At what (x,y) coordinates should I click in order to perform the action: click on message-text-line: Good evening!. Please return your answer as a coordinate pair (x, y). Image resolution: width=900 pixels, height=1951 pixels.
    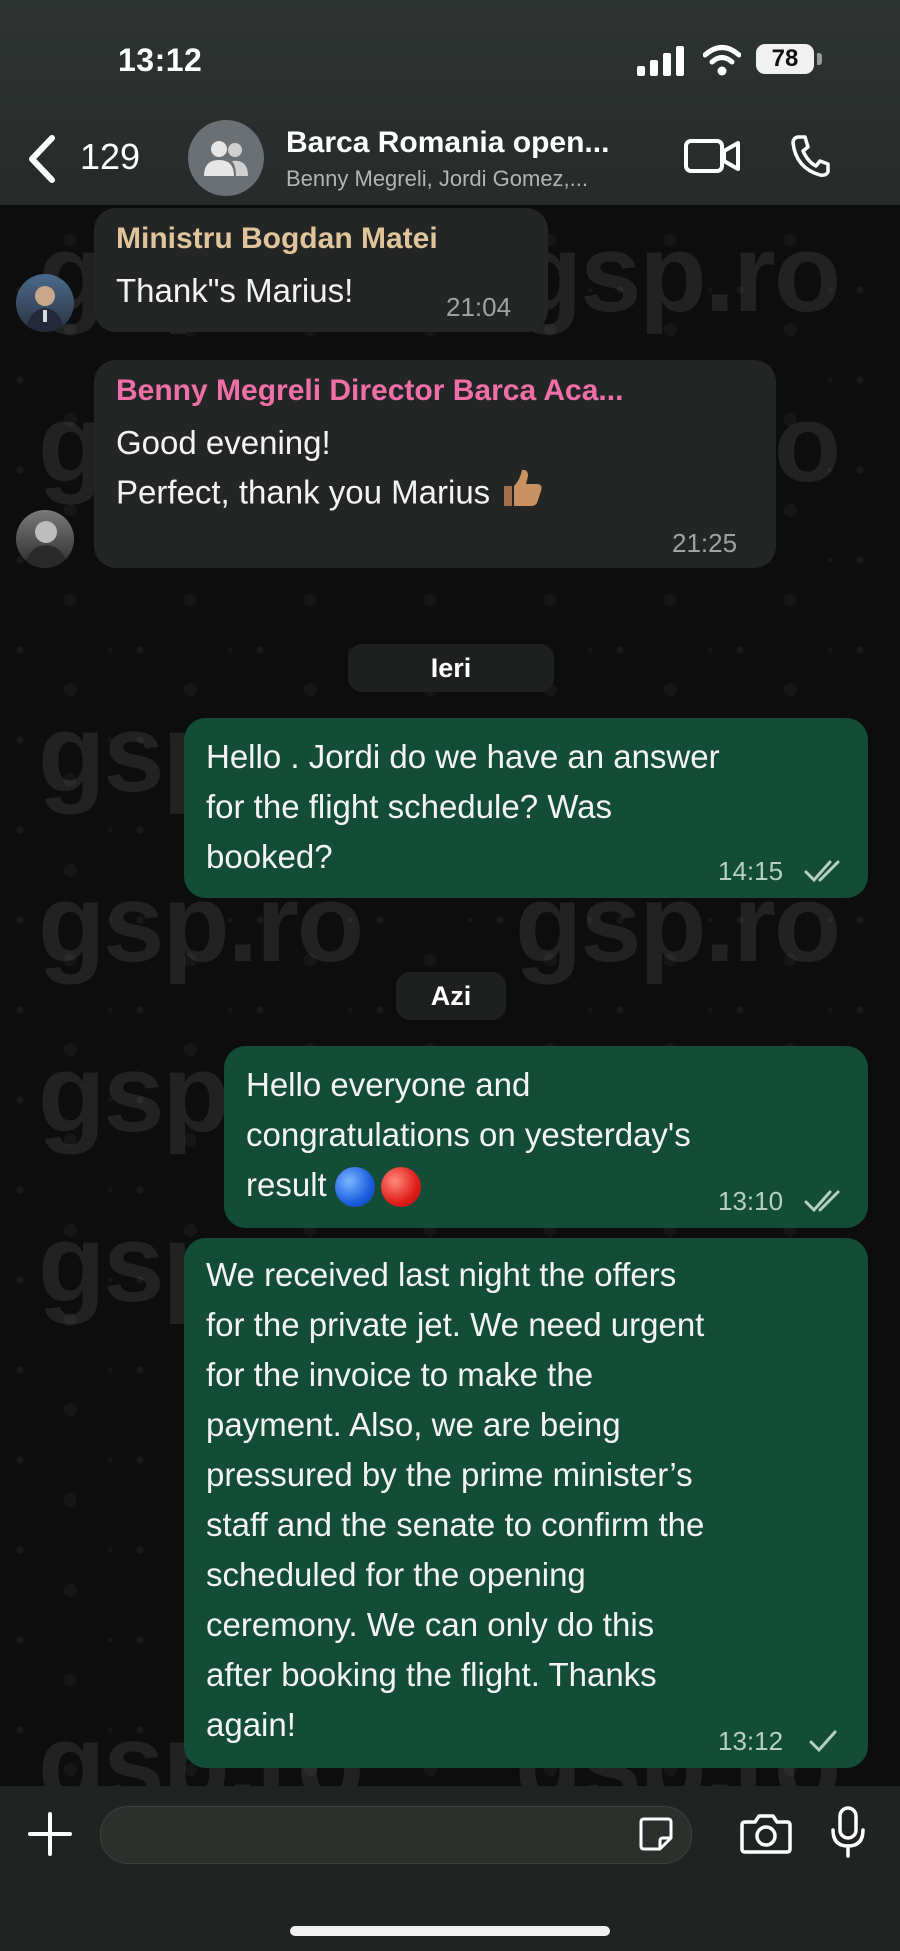
    Looking at the image, I should click on (223, 442).